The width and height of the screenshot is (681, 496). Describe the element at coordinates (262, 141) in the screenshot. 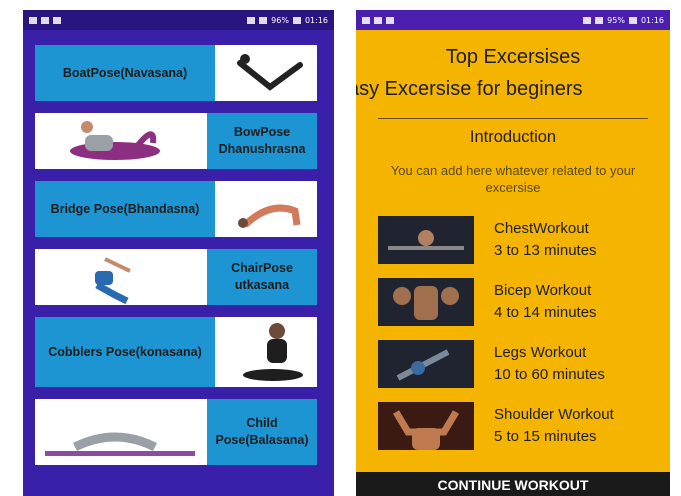

I see `pose-name: BowPose Dhanushrasna` at that location.